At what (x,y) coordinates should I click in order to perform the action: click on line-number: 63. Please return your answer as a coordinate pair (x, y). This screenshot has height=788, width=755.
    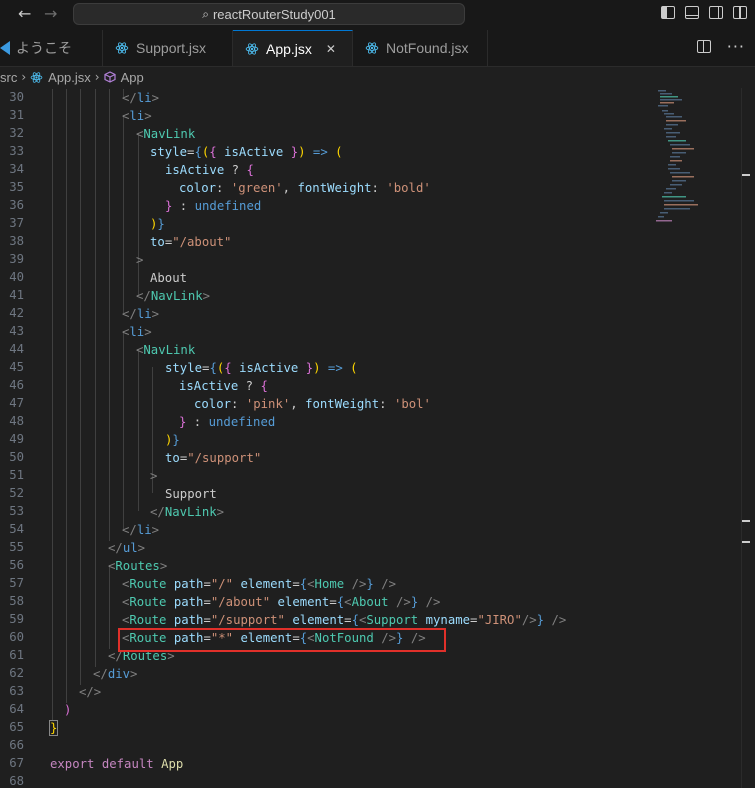
    Looking at the image, I should click on (16, 691).